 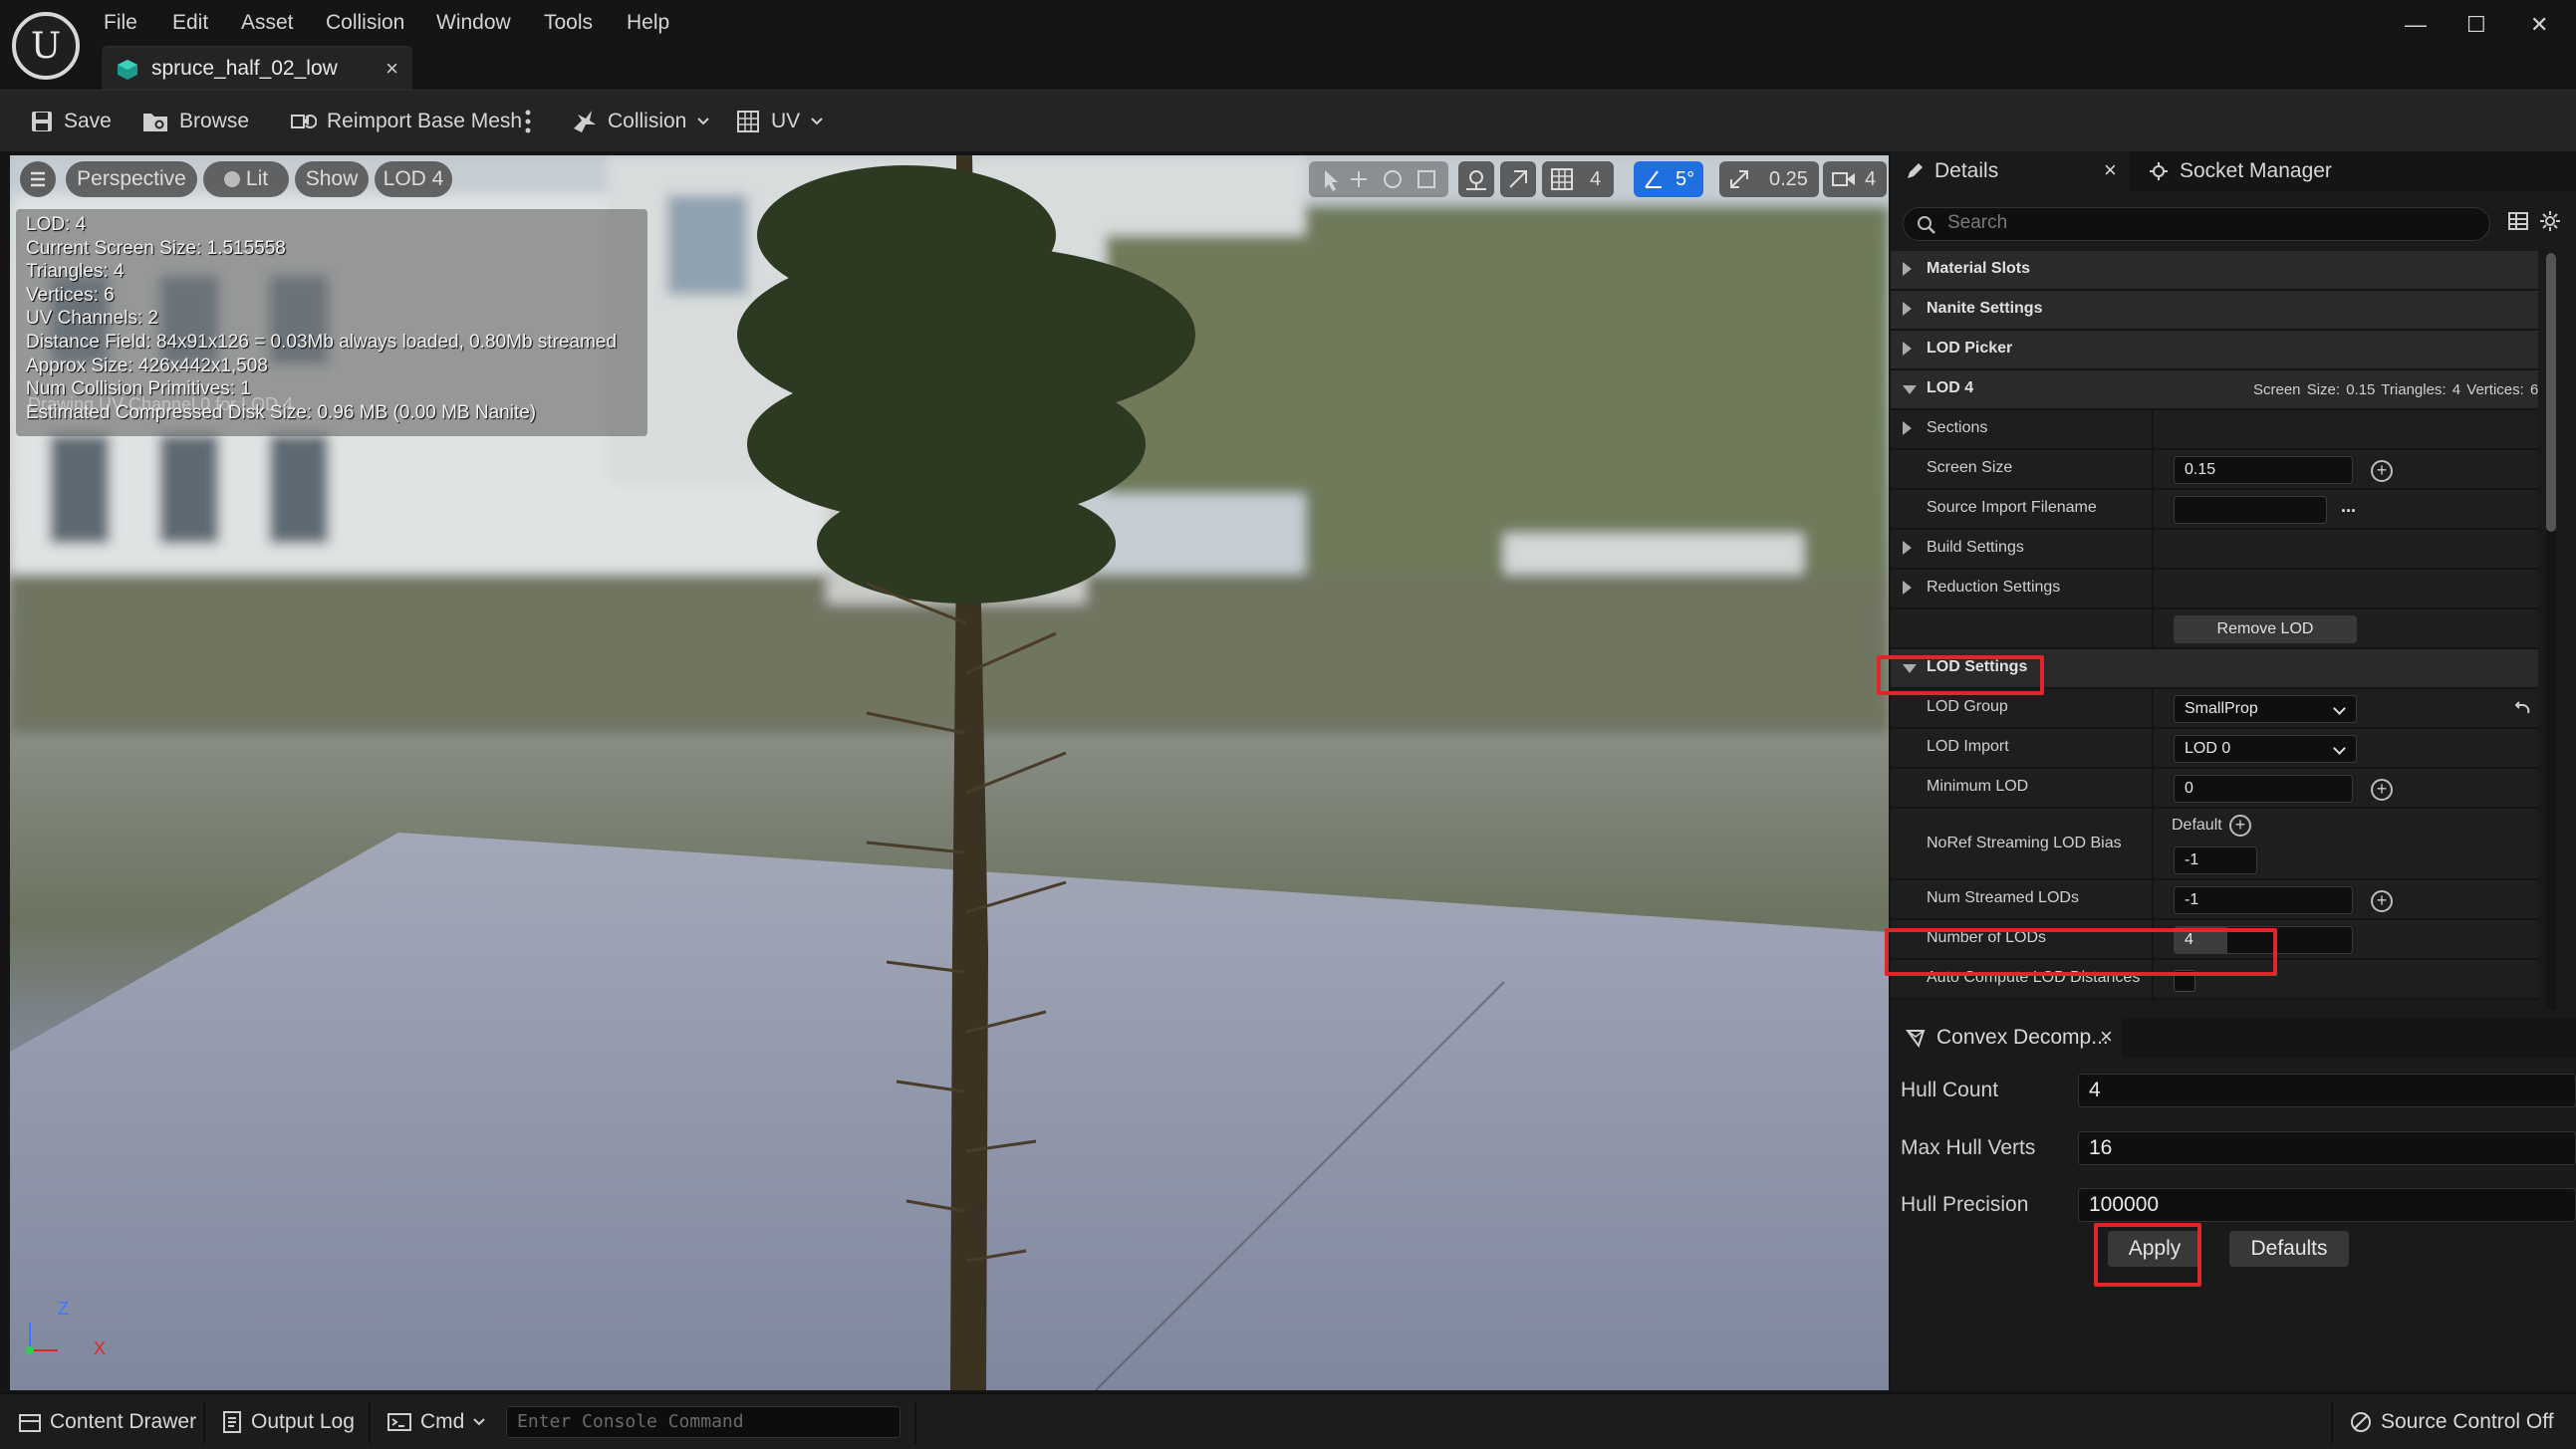 What do you see at coordinates (288, 1422) in the screenshot?
I see `output-log-button: Output Log` at bounding box center [288, 1422].